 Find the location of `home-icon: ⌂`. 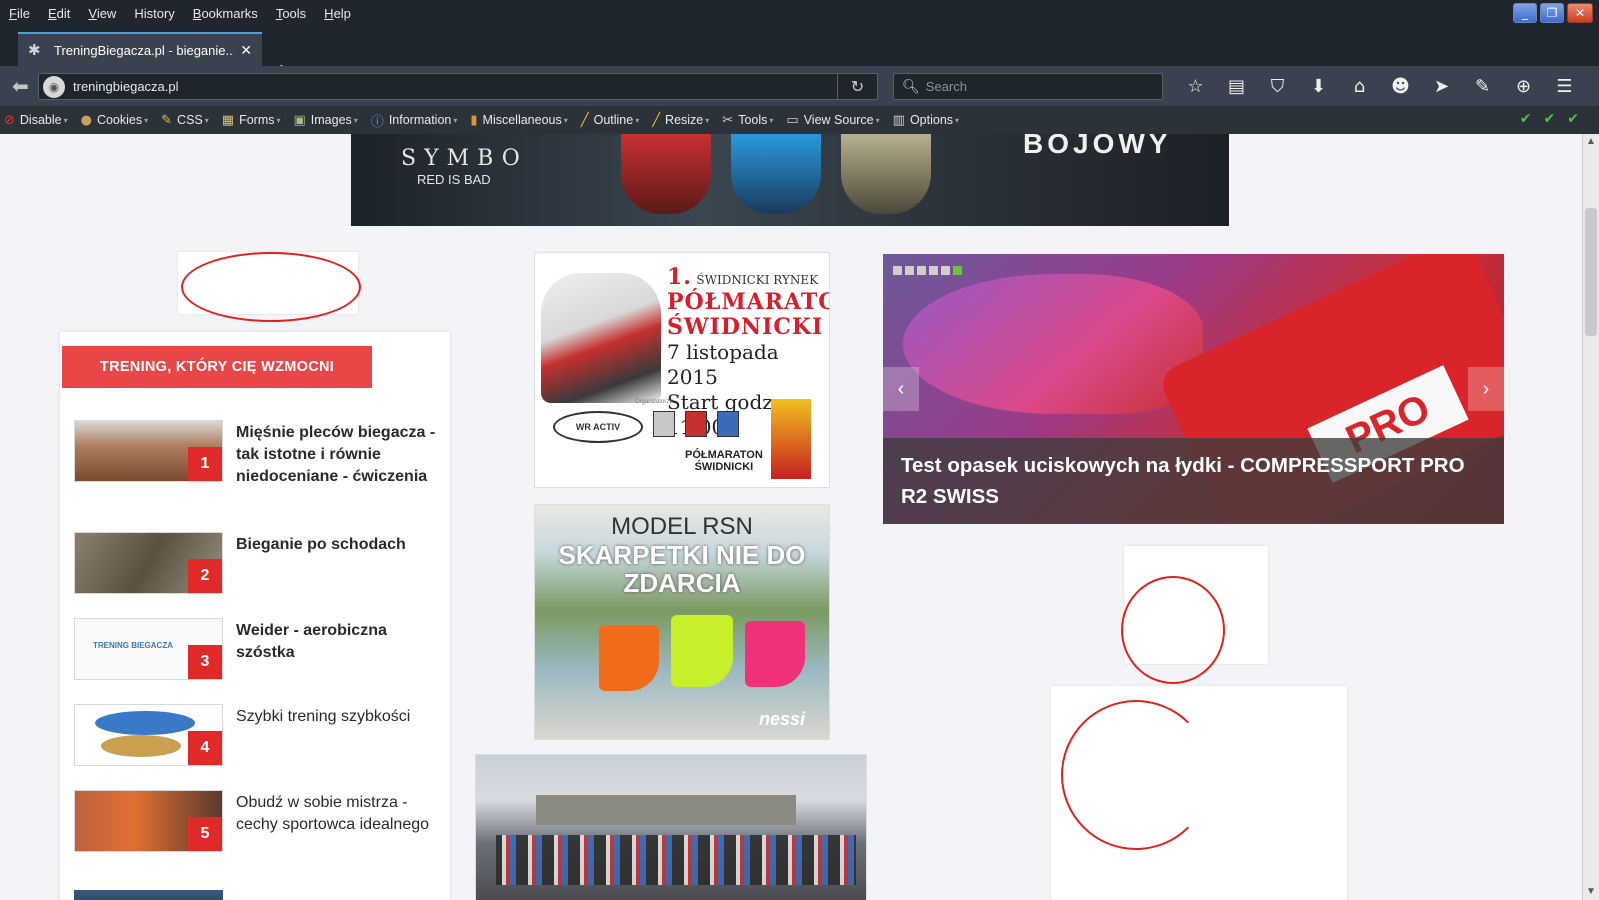

home-icon: ⌂ is located at coordinates (1359, 86).